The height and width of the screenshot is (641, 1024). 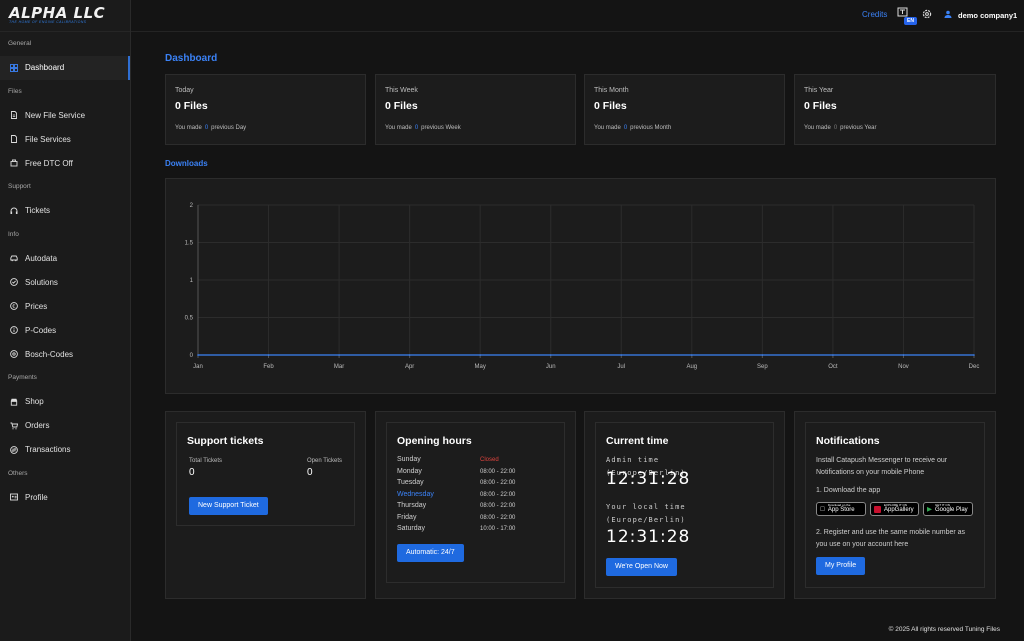 I want to click on file-icon, so click(x=14, y=115).